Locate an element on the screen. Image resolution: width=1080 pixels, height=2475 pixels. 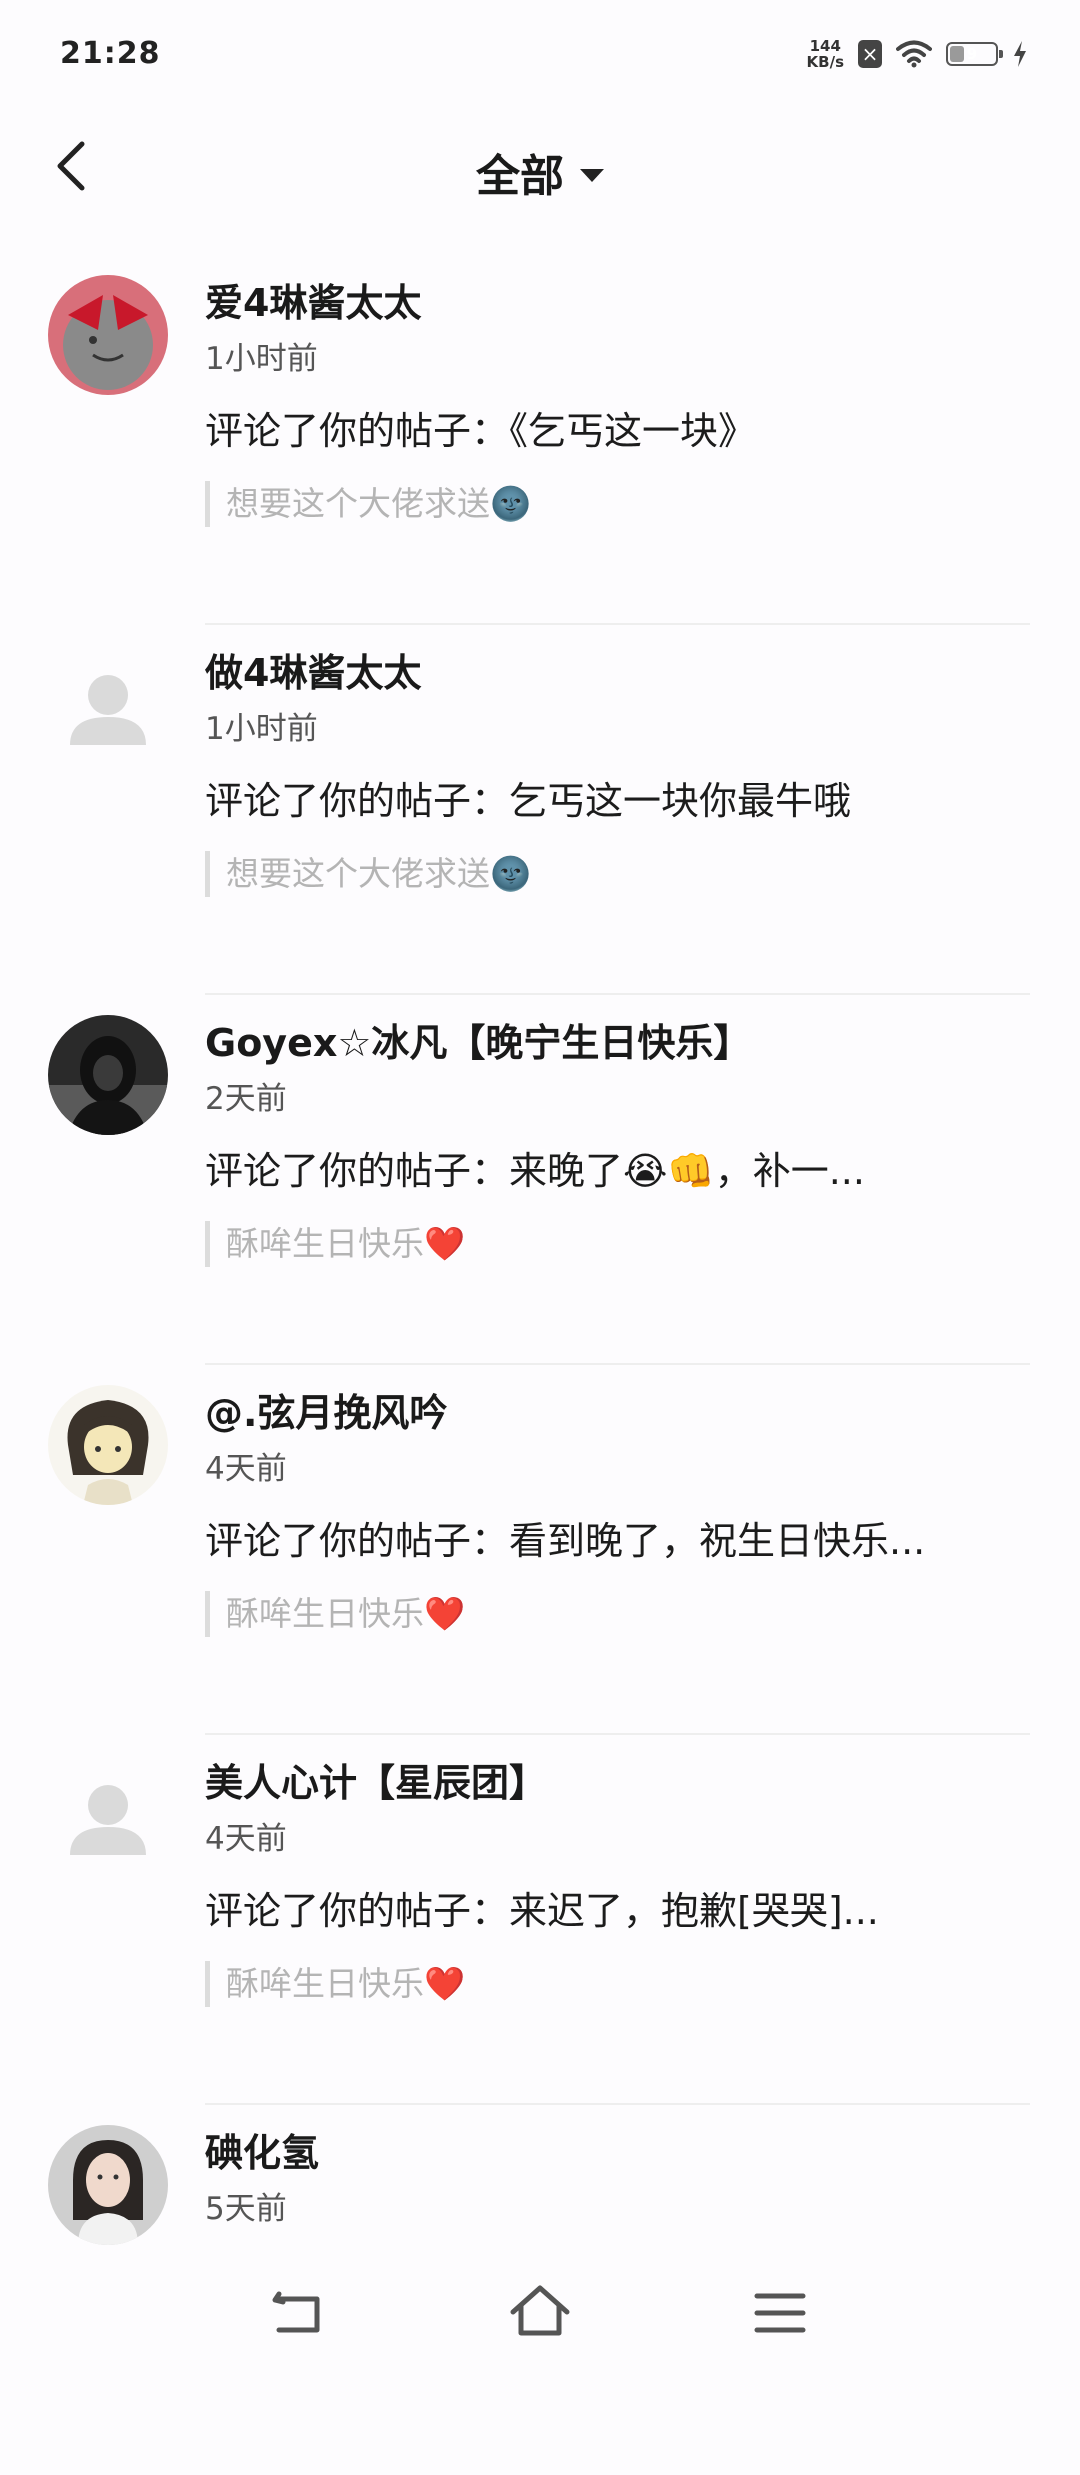
nav-back-icon is located at coordinates (300, 2313).